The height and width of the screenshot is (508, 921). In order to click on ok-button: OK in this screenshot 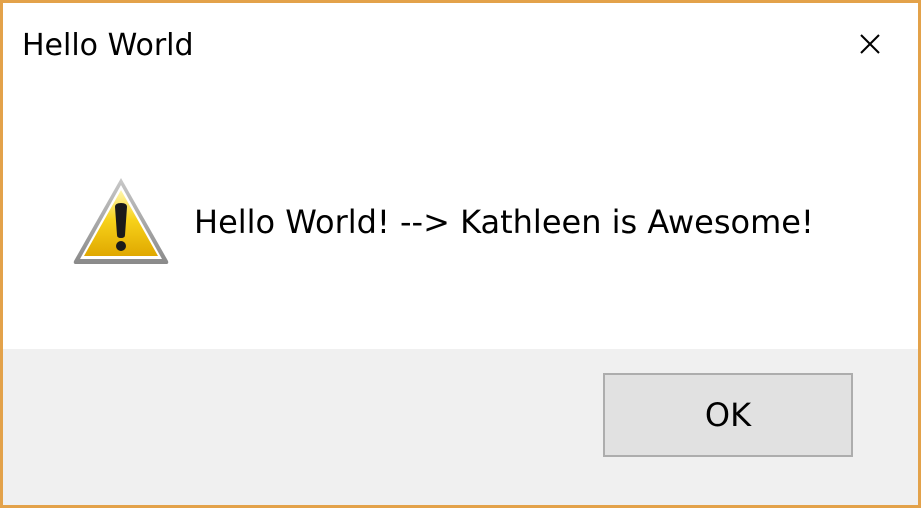, I will do `click(728, 415)`.